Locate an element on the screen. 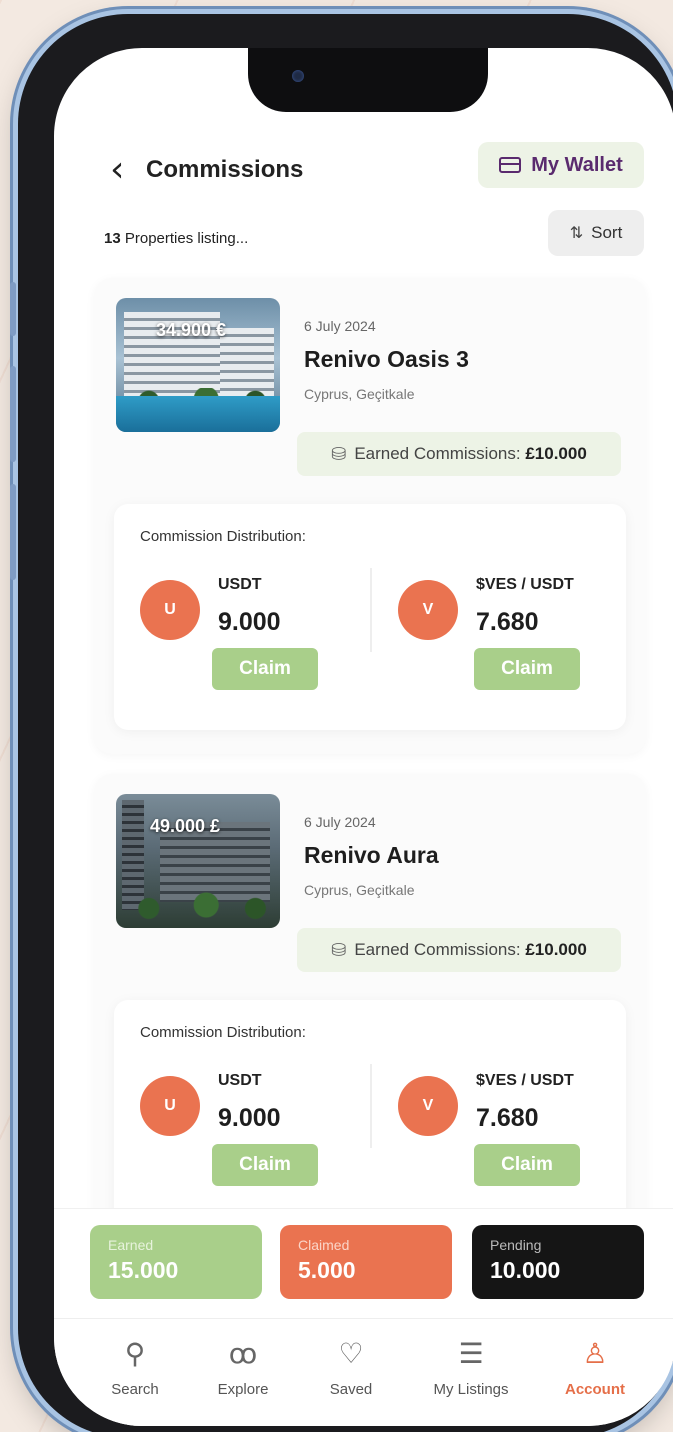  back-arrow-icon: ‹ is located at coordinates (117, 170).